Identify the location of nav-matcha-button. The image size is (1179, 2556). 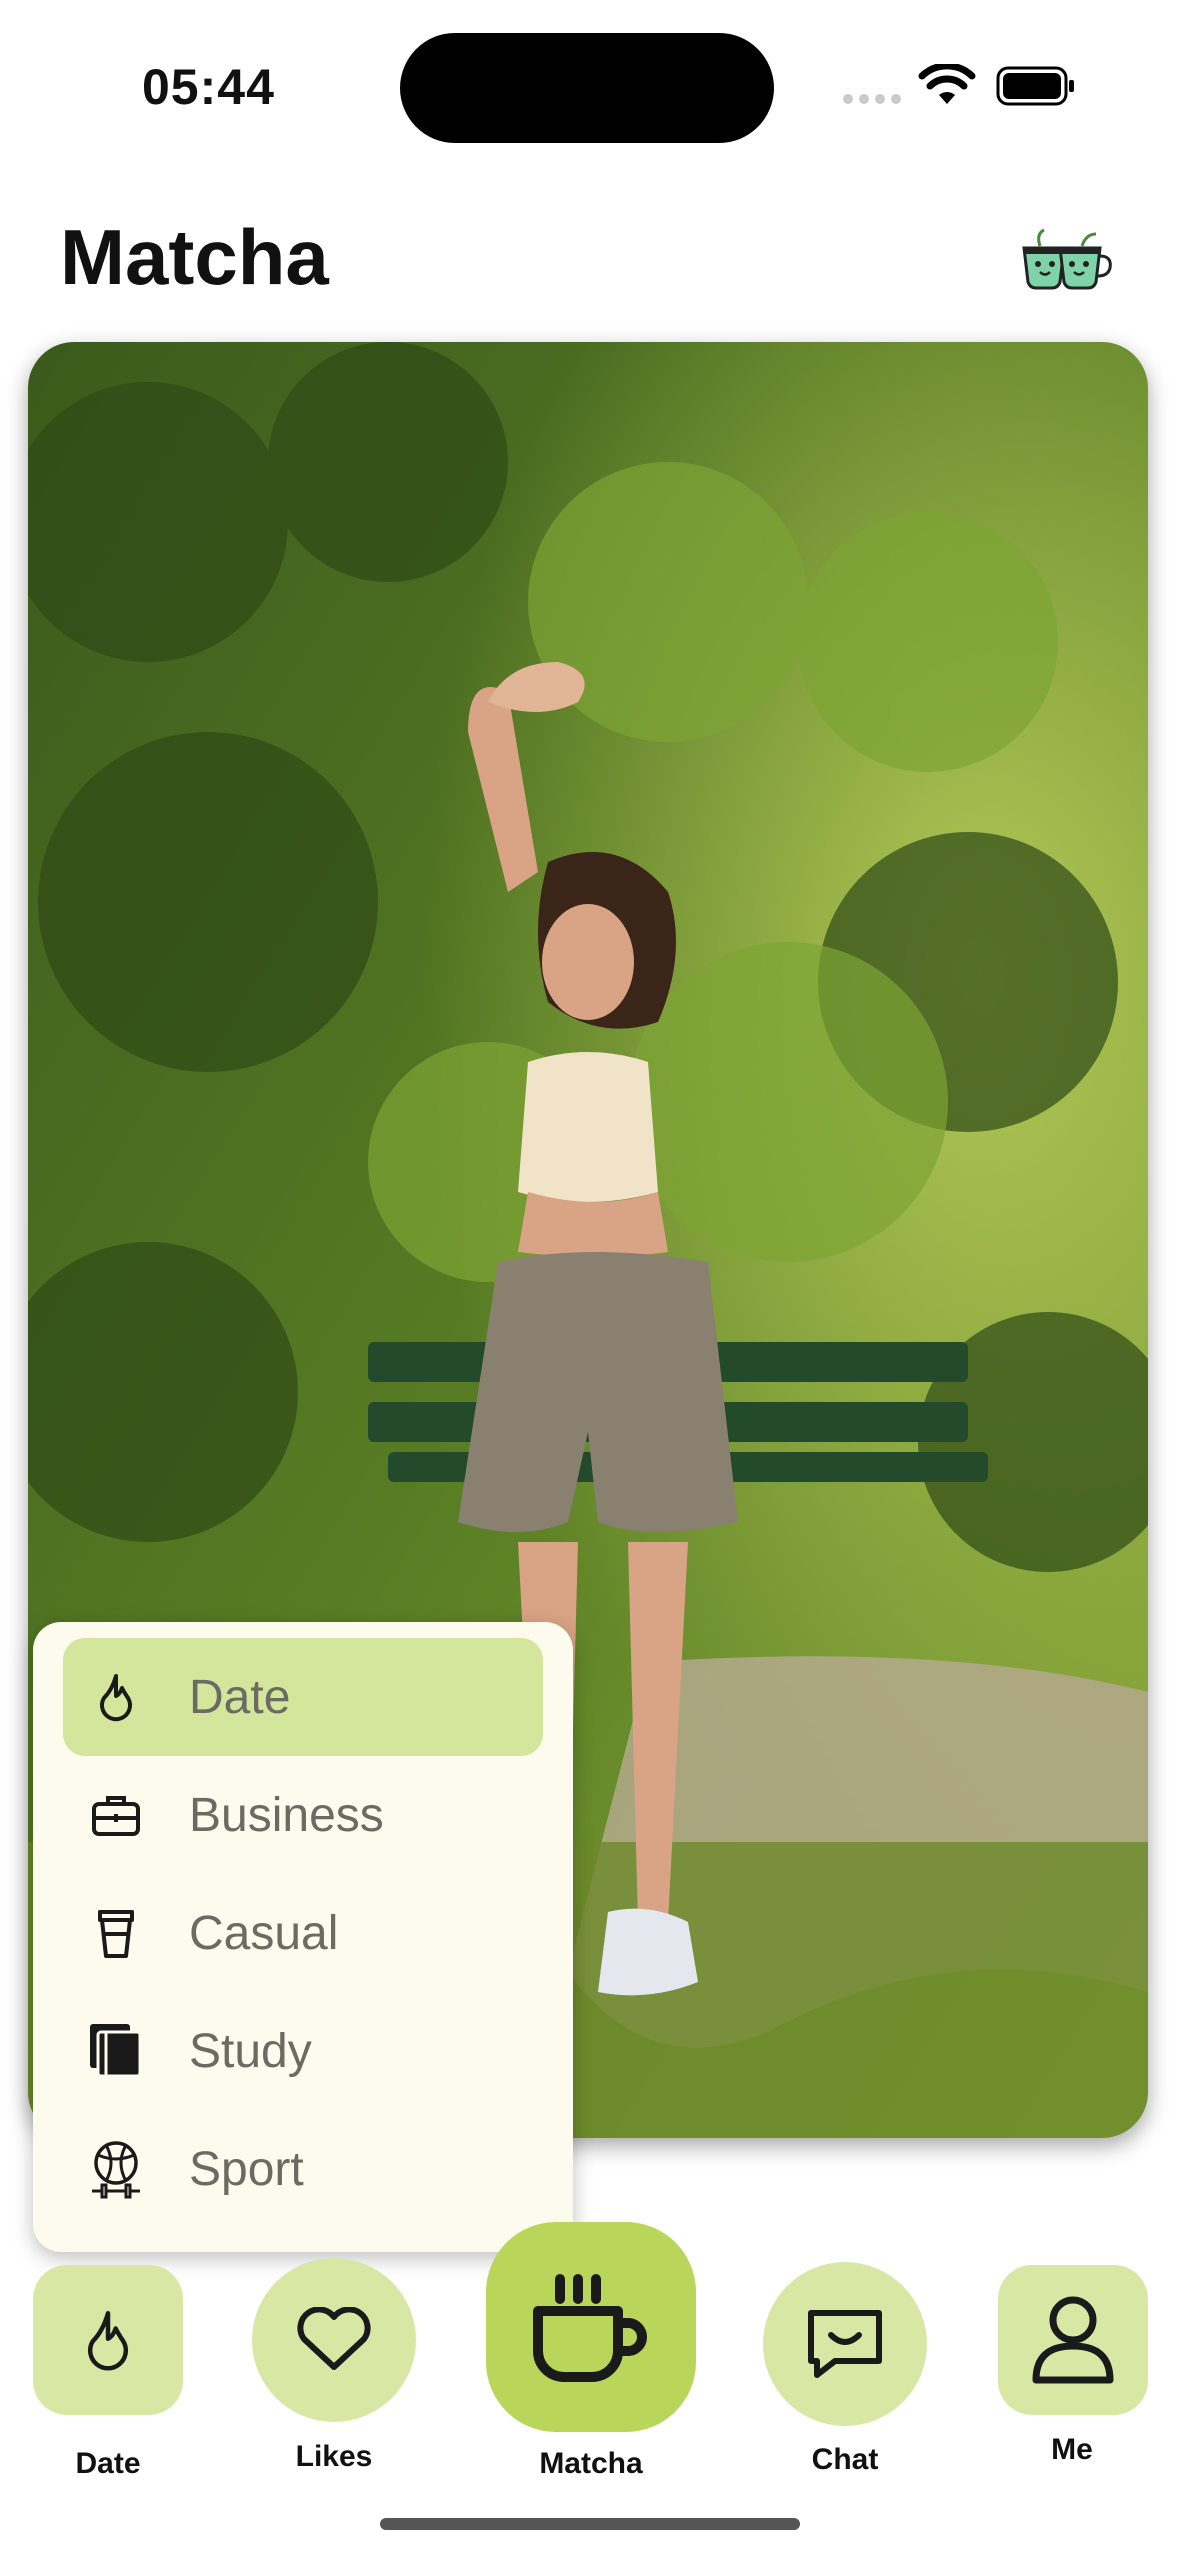
(591, 2327).